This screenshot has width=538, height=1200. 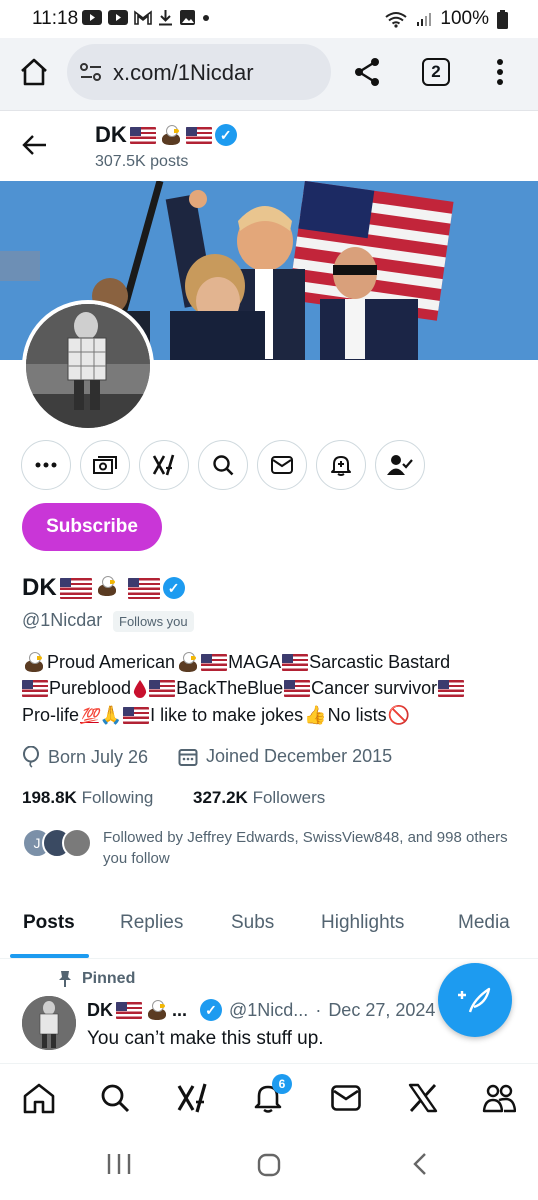 I want to click on more-vertical-icon, so click(x=500, y=72).